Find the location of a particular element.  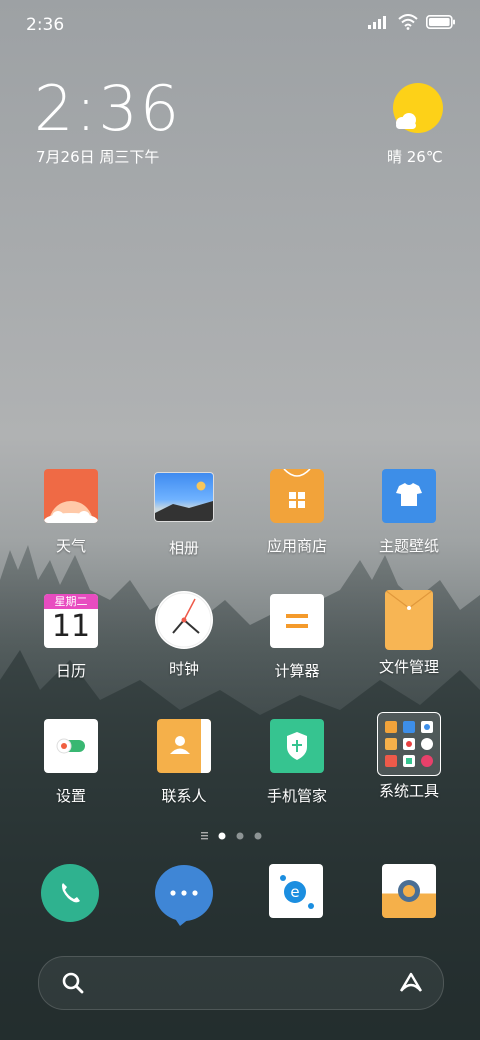

calendar-weekday: 星期二 is located at coordinates (71, 601).